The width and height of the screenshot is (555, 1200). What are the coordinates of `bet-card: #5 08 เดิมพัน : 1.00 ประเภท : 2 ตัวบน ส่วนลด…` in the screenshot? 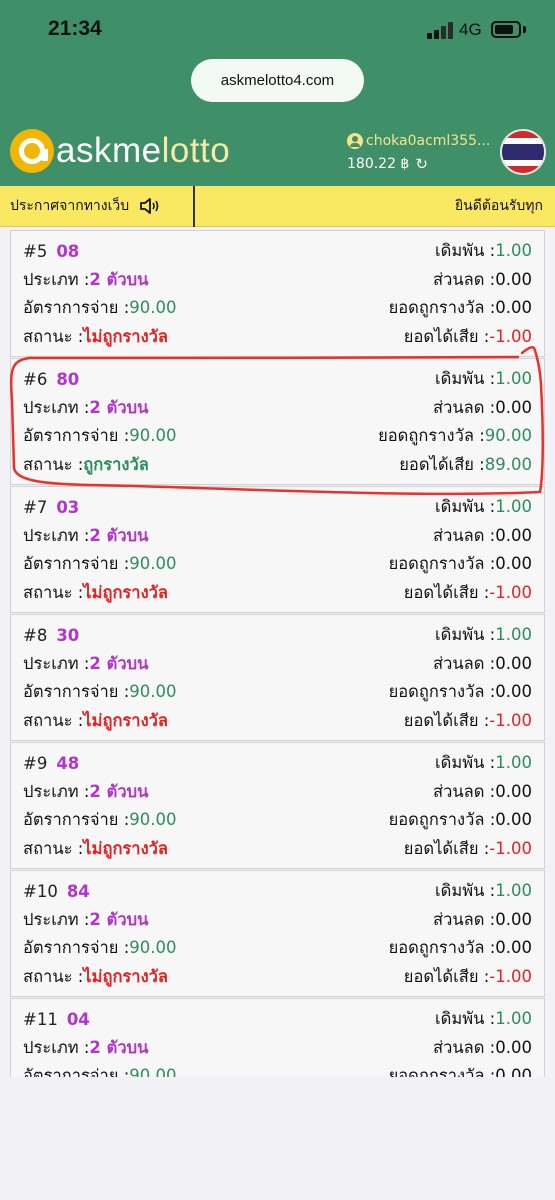 It's located at (277, 293).